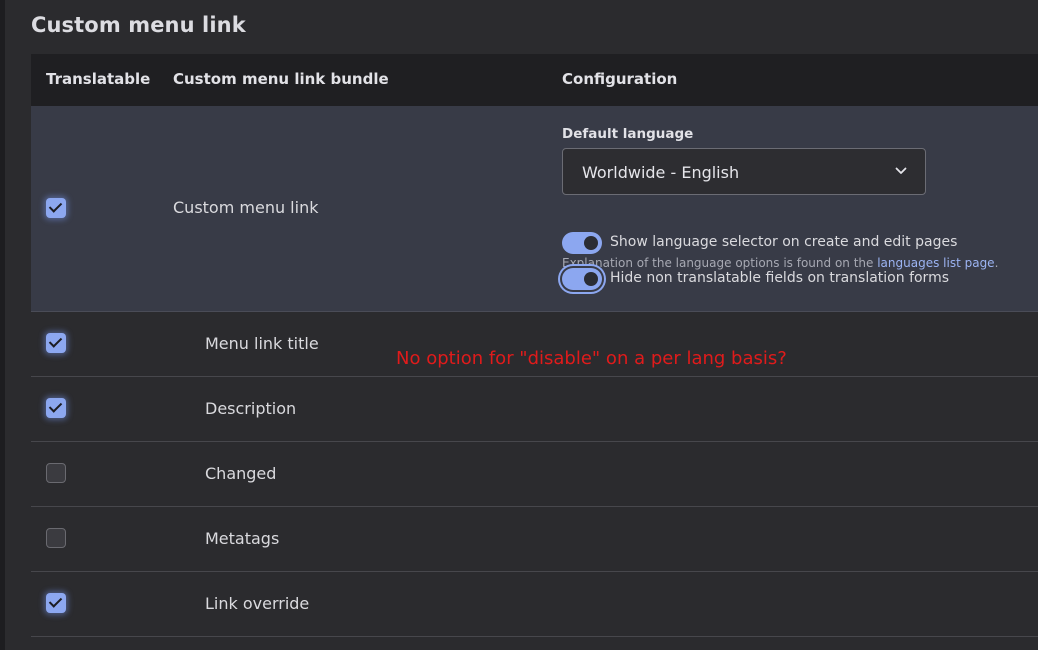  What do you see at coordinates (935, 263) in the screenshot?
I see `languages-list-link: languages list page` at bounding box center [935, 263].